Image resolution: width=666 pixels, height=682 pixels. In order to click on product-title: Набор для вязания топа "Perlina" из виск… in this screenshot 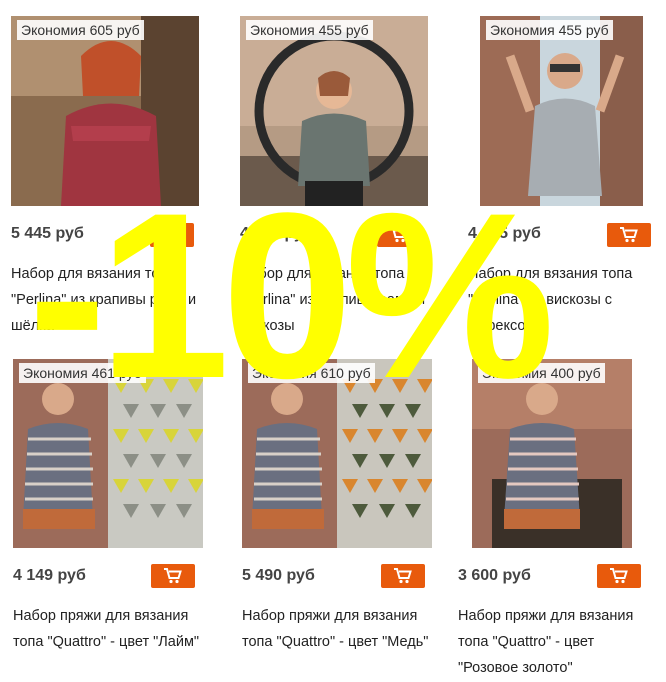, I will do `click(563, 300)`.